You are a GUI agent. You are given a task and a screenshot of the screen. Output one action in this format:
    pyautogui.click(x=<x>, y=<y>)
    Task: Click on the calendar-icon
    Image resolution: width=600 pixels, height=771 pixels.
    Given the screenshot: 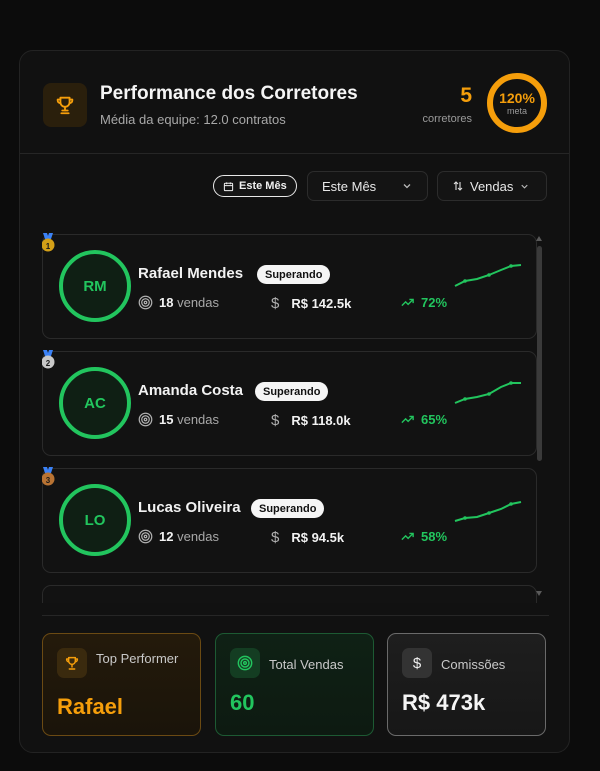 What is the action you would take?
    pyautogui.click(x=228, y=186)
    